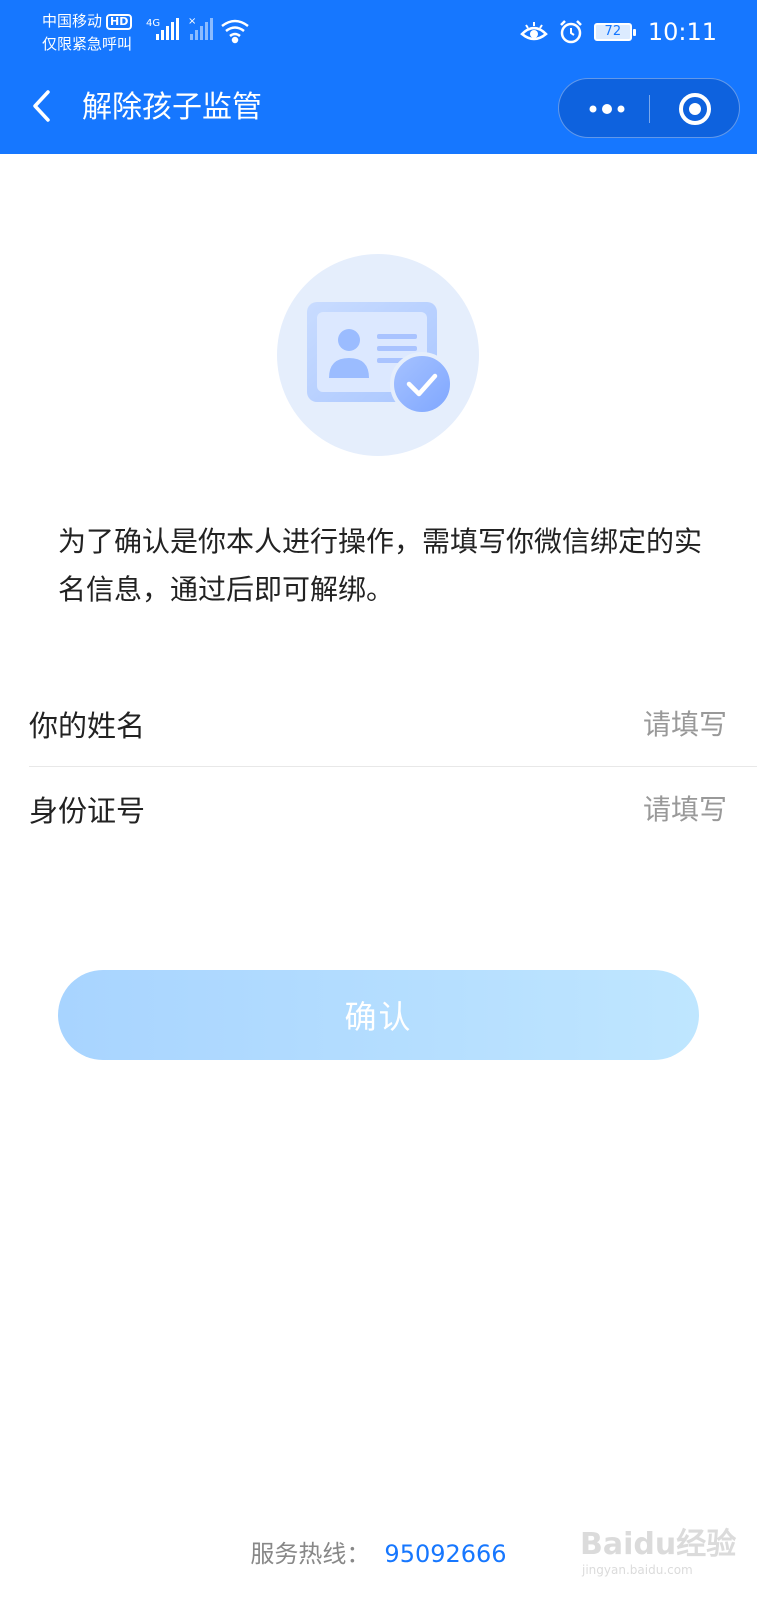  I want to click on no-signal-icon: ×, so click(200, 28).